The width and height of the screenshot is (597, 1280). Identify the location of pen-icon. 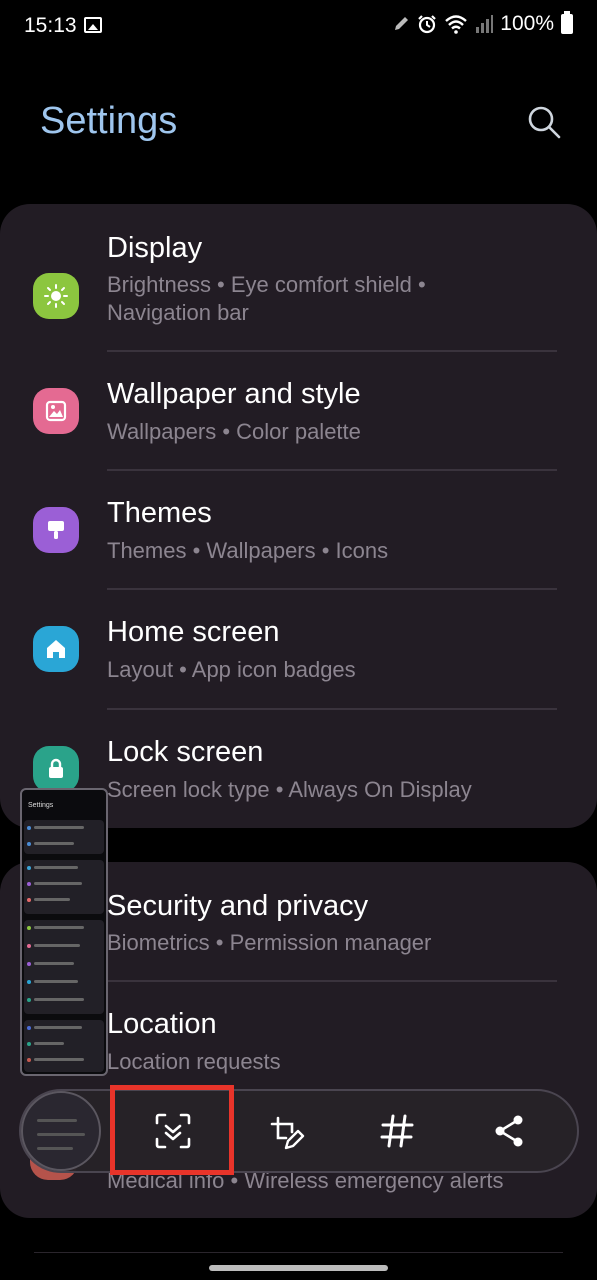
(402, 23).